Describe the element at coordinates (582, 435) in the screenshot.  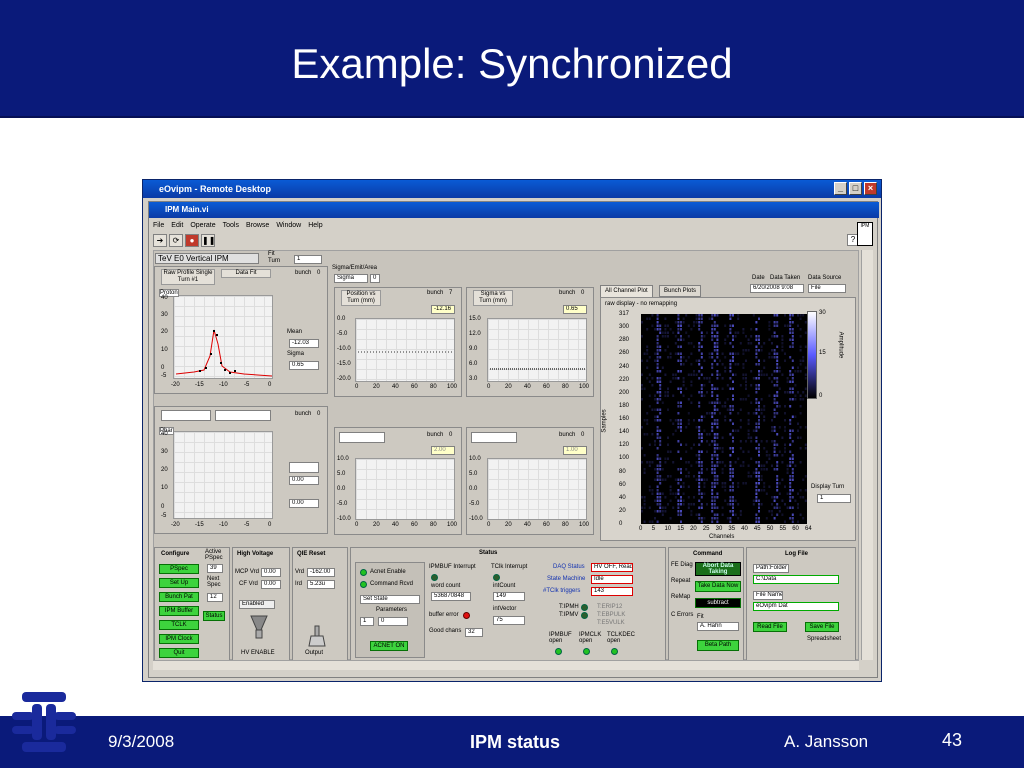
I see `lr-bunch-value: 0` at that location.